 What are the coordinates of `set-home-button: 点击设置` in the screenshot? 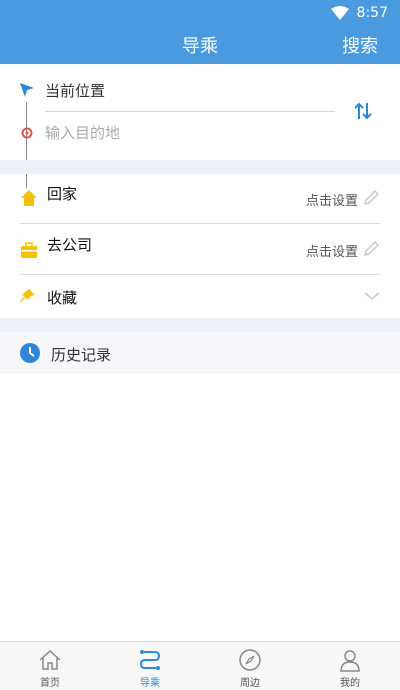 It's located at (332, 199).